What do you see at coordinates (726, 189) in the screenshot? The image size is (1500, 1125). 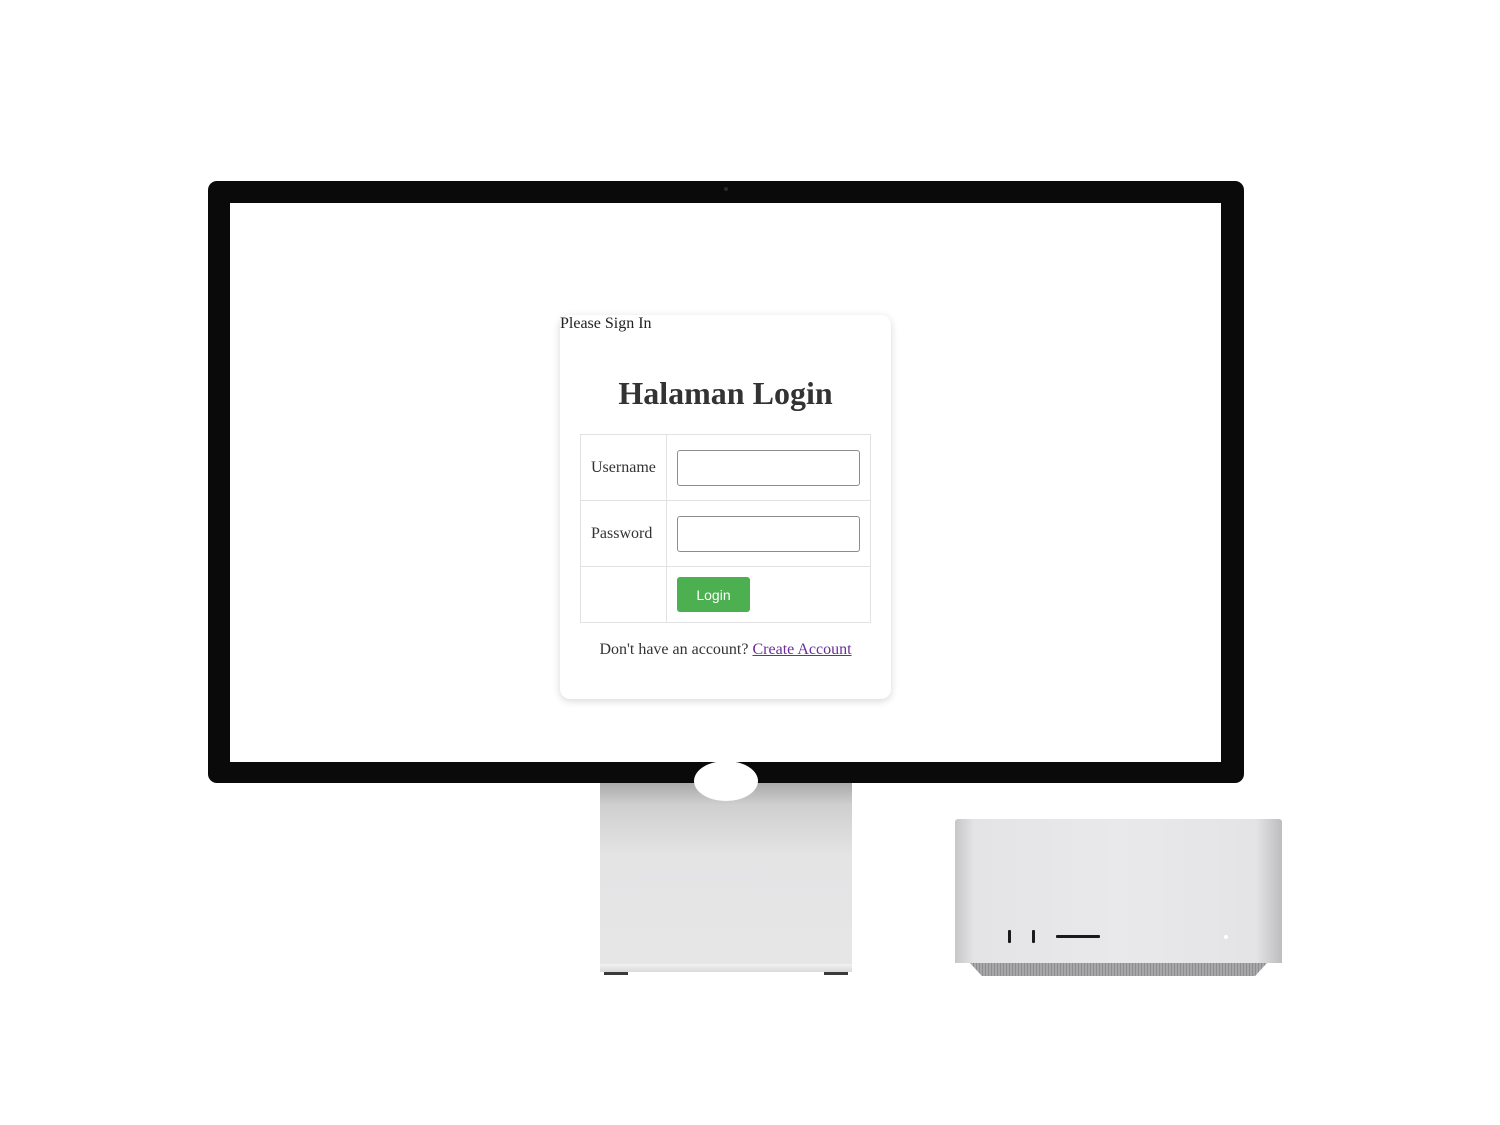 I see `camera-icon` at bounding box center [726, 189].